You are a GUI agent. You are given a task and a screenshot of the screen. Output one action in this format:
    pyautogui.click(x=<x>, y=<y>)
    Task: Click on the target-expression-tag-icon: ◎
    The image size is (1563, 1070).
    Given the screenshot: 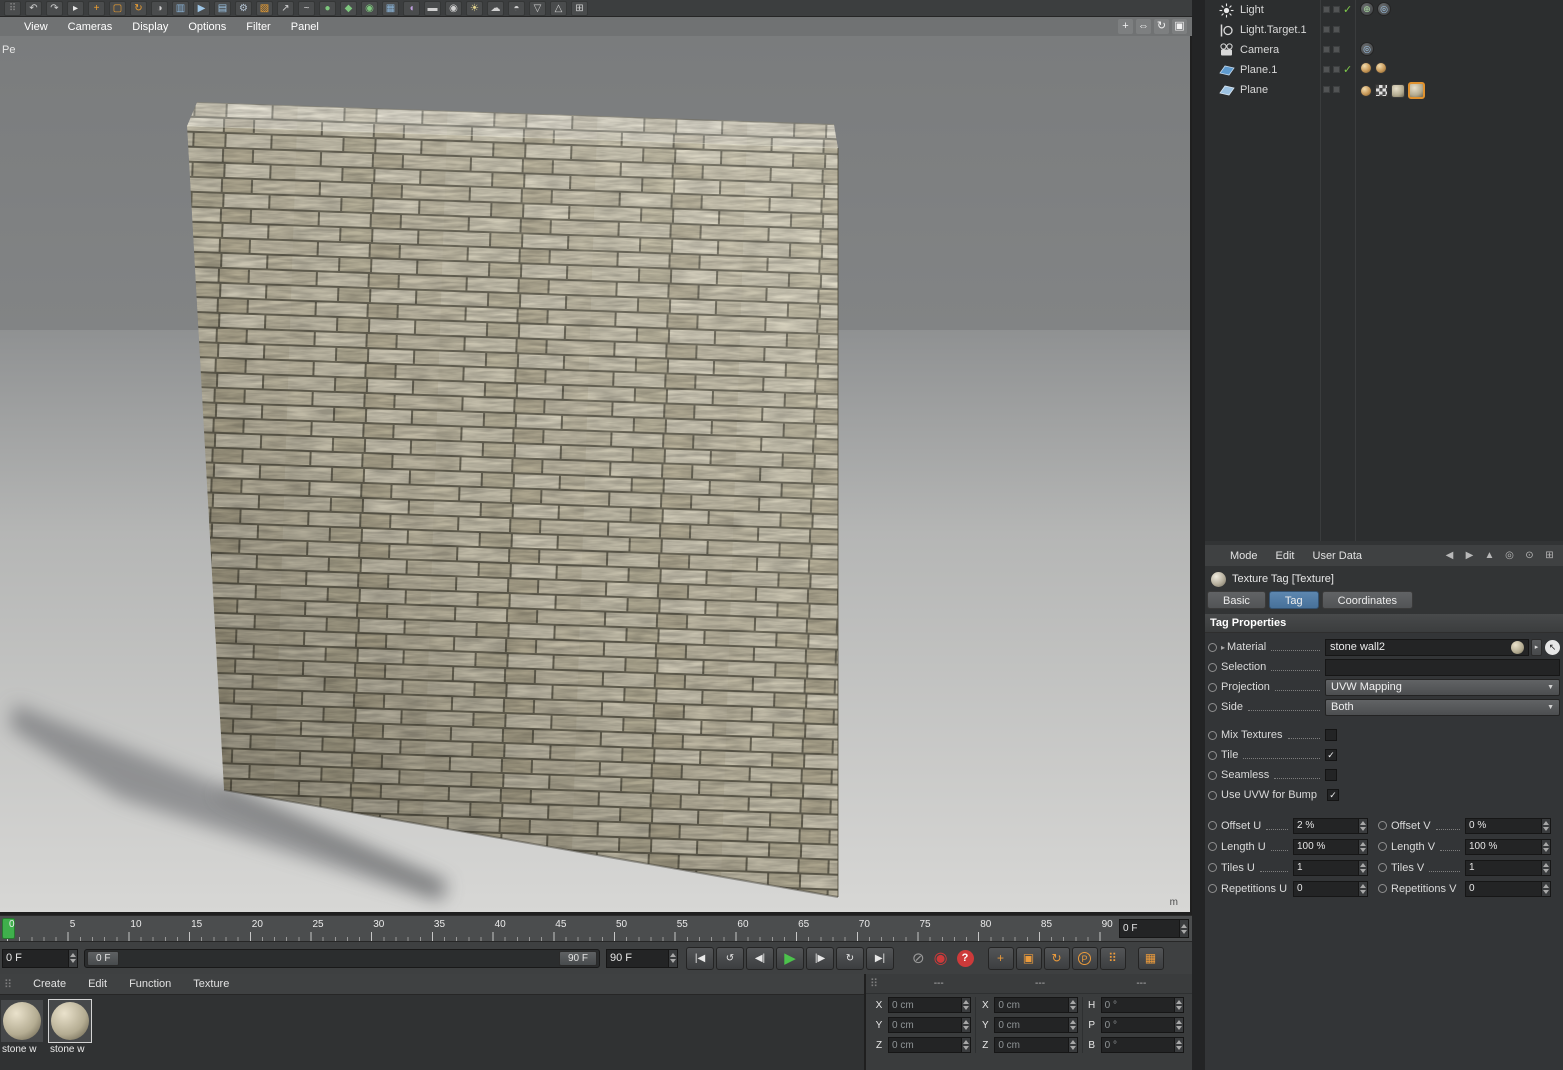 What is the action you would take?
    pyautogui.click(x=1367, y=49)
    